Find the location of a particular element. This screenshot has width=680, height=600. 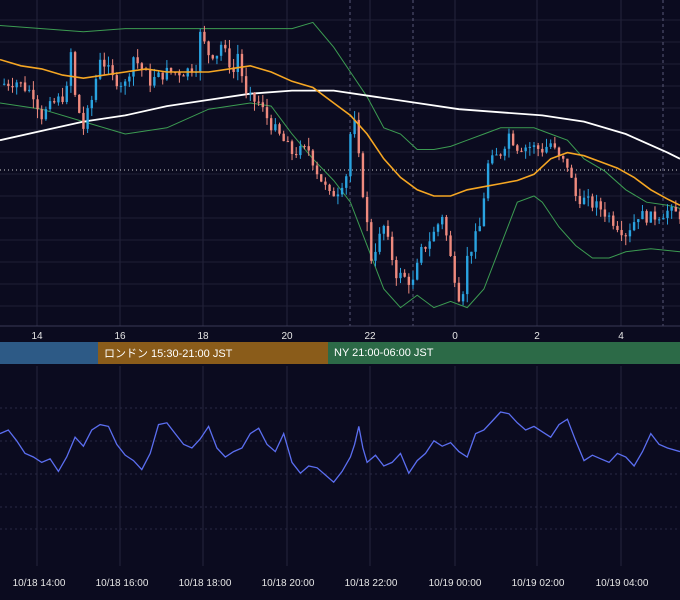

oscillator-line is located at coordinates (340, 447).